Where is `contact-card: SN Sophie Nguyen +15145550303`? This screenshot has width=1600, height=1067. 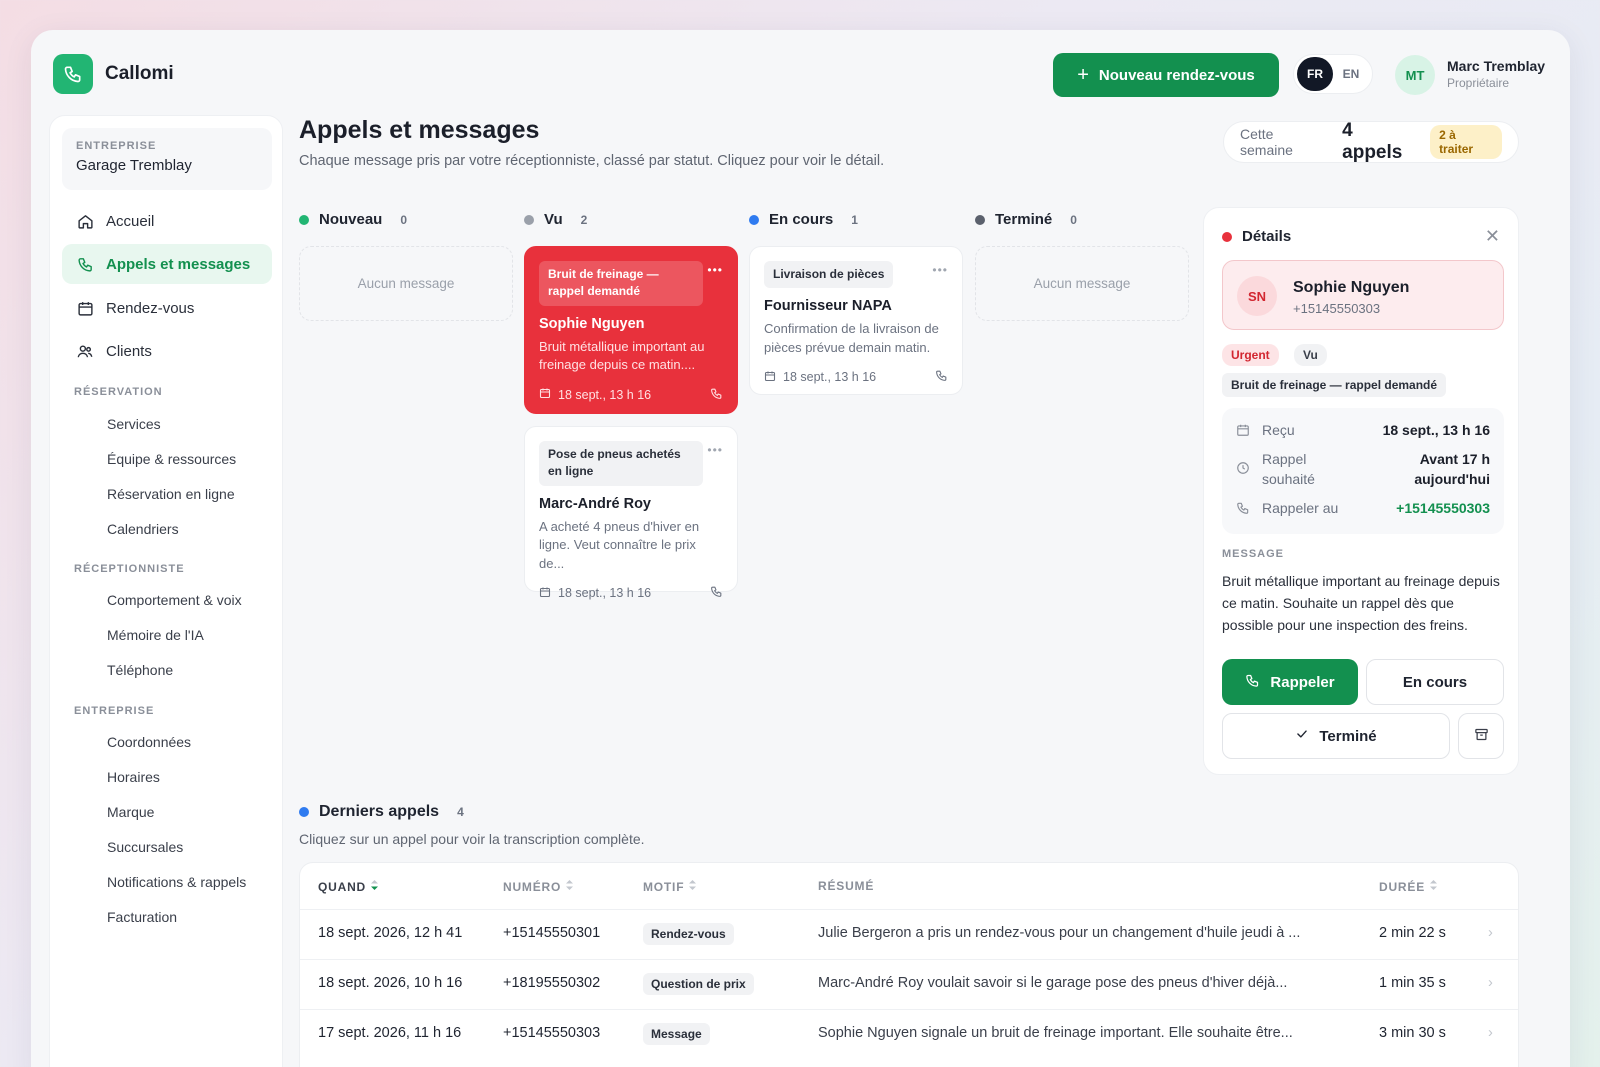 contact-card: SN Sophie Nguyen +15145550303 is located at coordinates (1363, 295).